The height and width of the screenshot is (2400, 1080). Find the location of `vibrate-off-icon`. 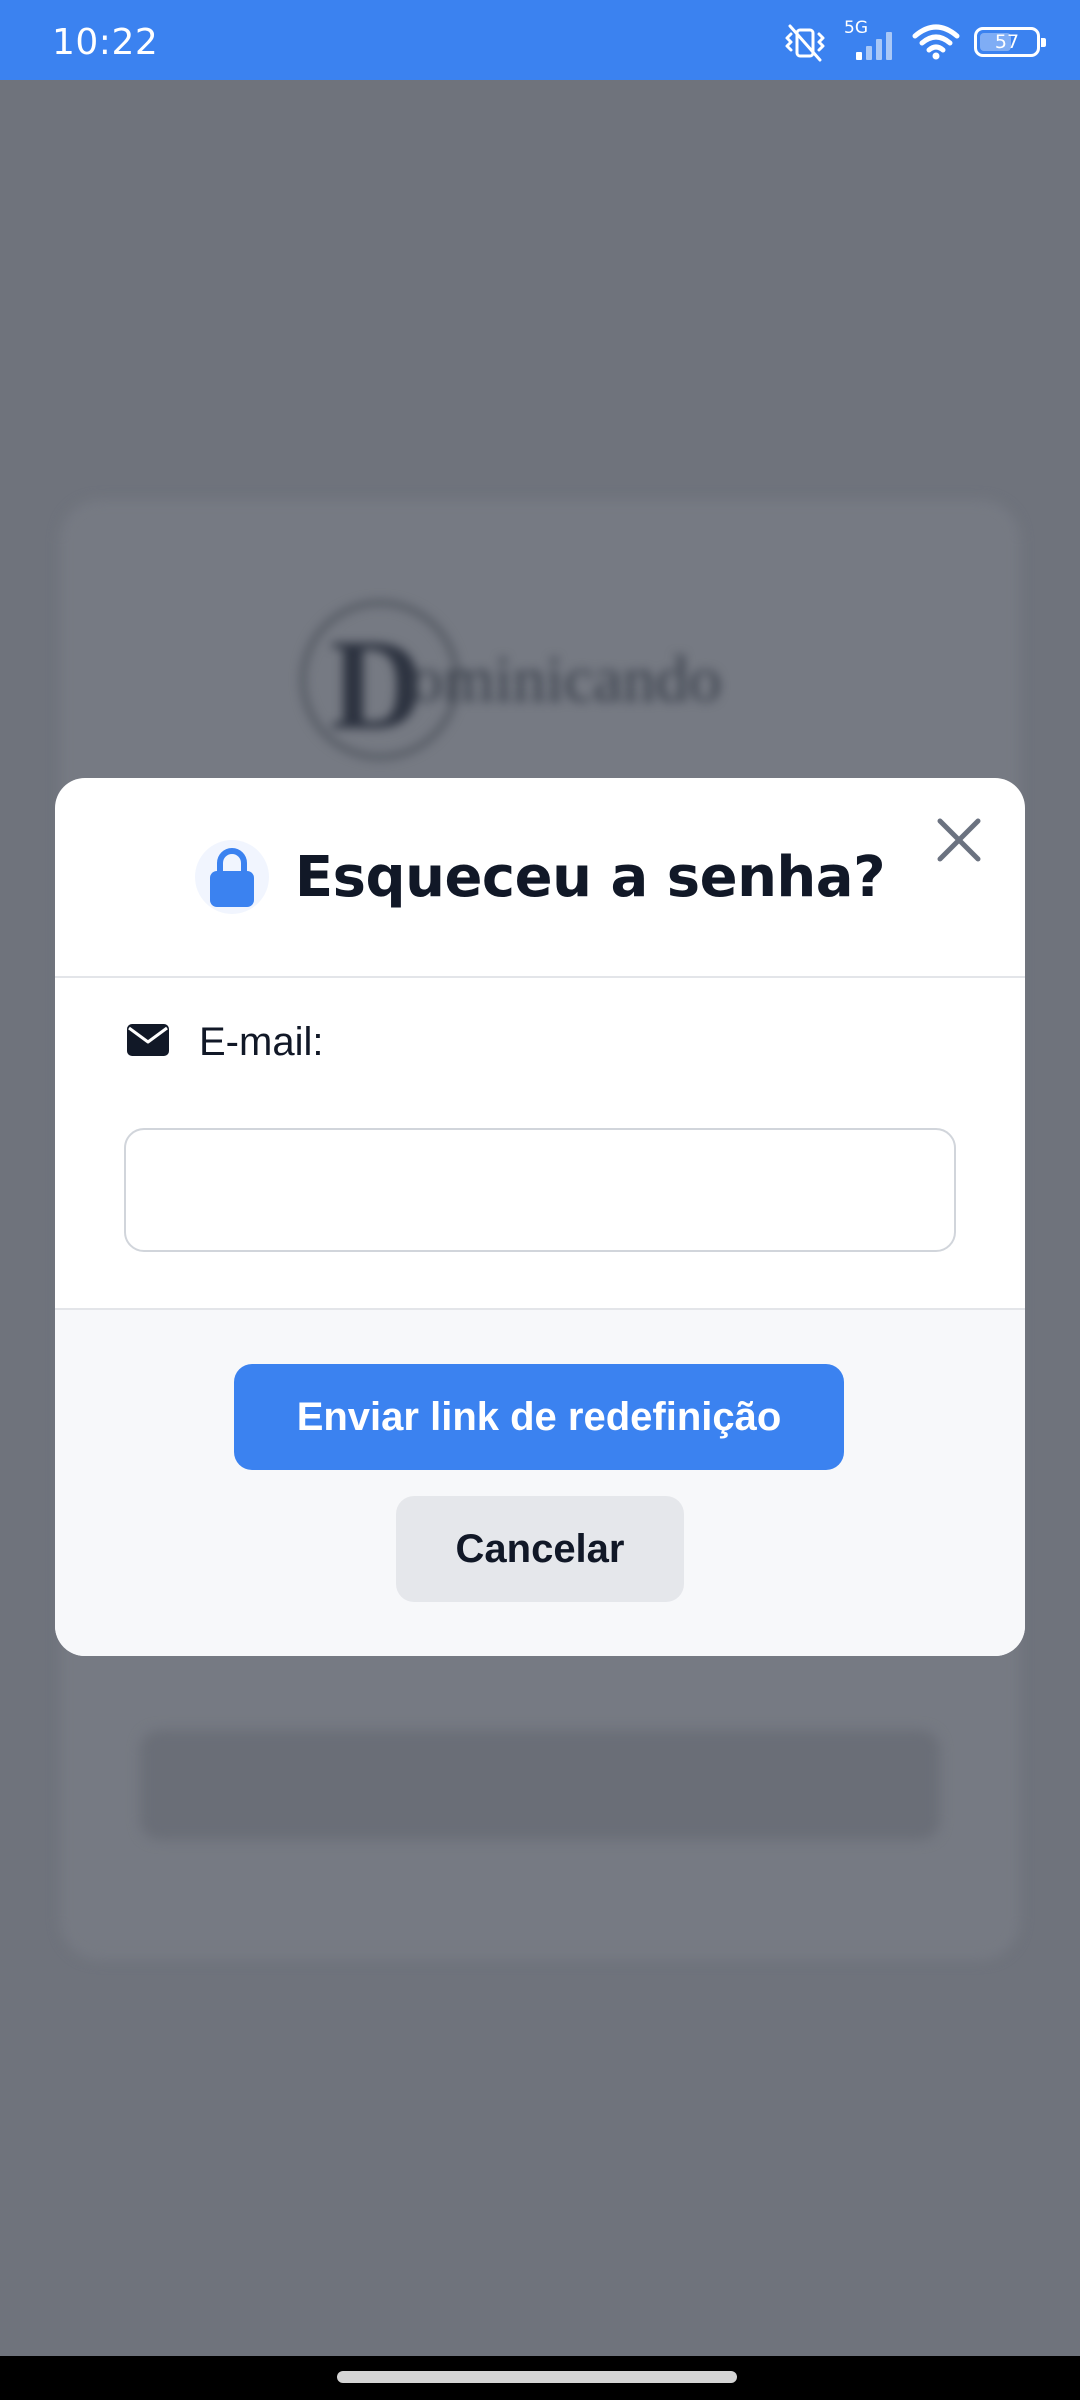

vibrate-off-icon is located at coordinates (805, 42).